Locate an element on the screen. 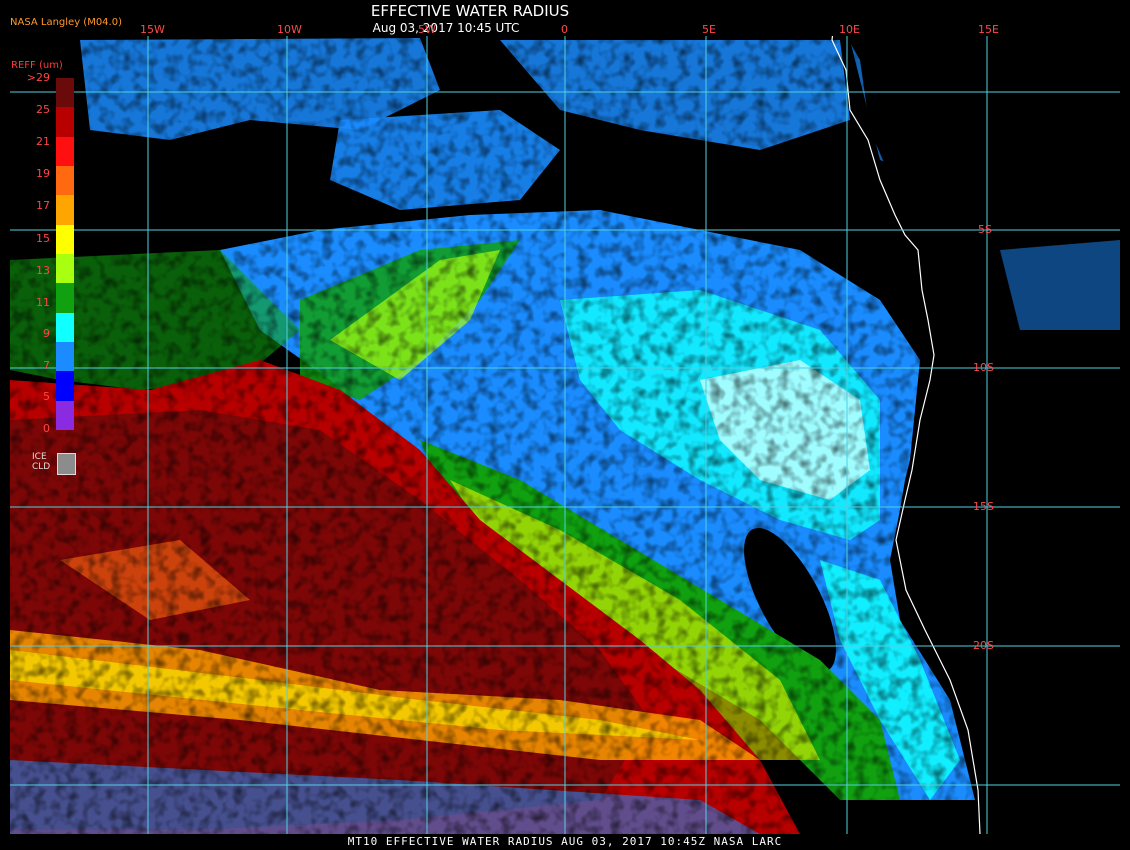 This screenshot has height=850, width=1130. legend-label-top: >29 is located at coordinates (38, 77).